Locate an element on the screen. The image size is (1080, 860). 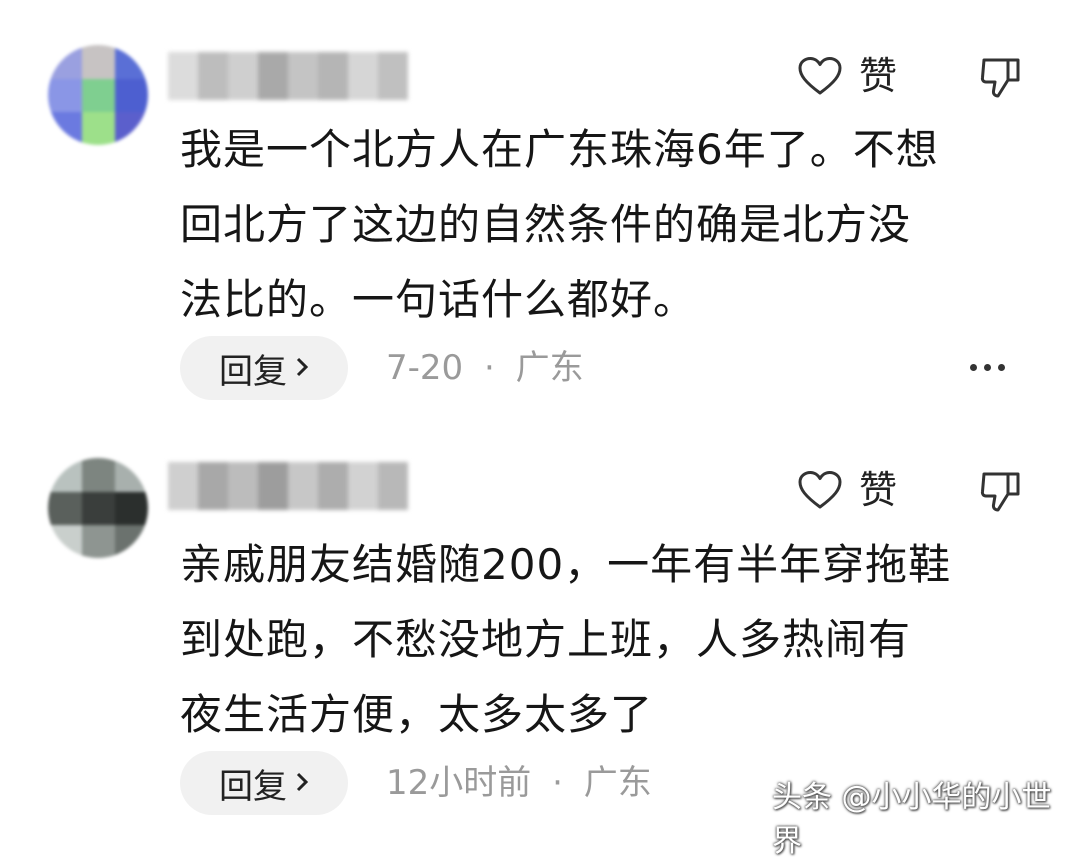
comment-meta: 7-20 · 广东 is located at coordinates (485, 368).